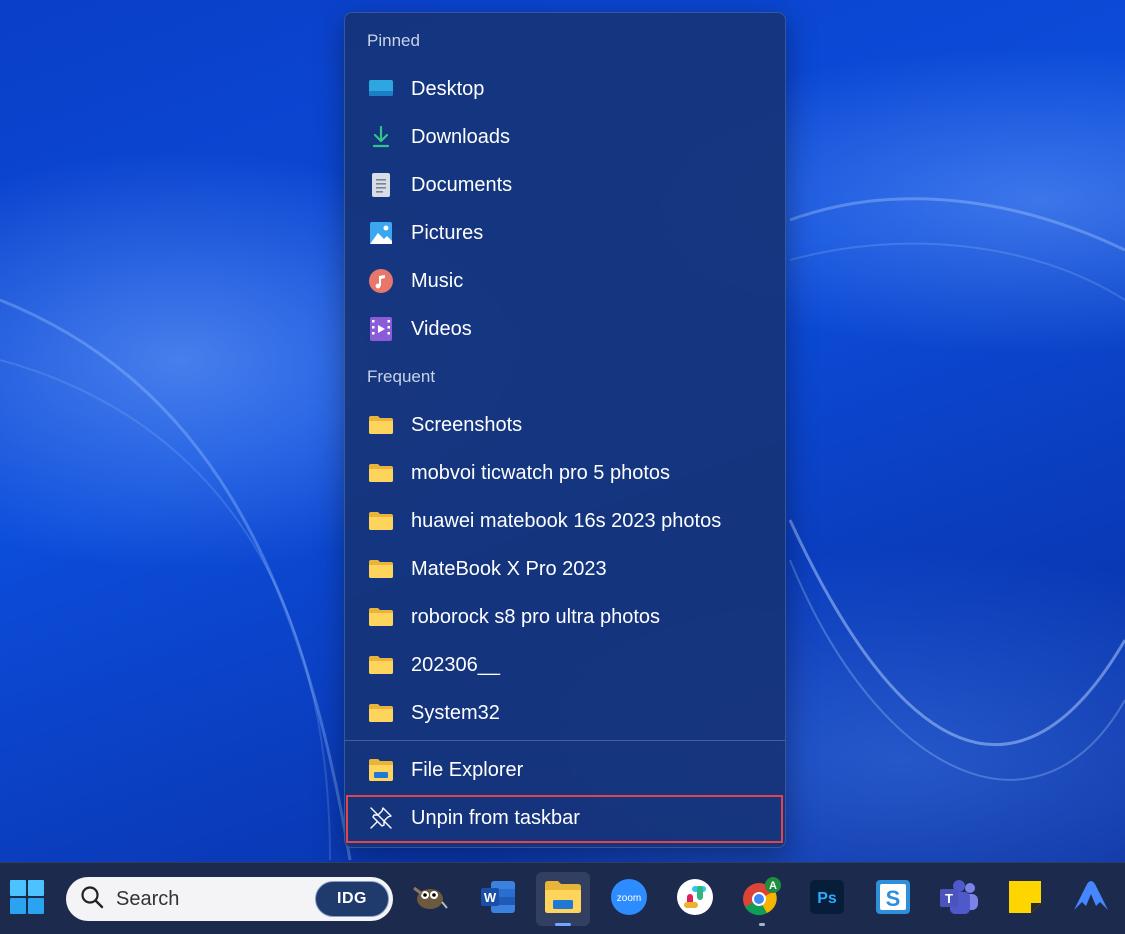 Image resolution: width=1125 pixels, height=934 pixels. Describe the element at coordinates (565, 89) in the screenshot. I see `pinned-item-desktop: Desktop` at that location.